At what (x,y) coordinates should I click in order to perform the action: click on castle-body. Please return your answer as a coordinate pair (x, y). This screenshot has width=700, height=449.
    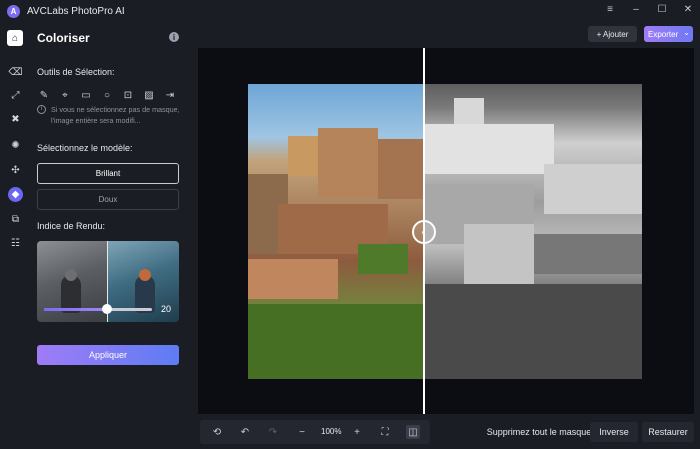
    Looking at the image, I should click on (348, 163).